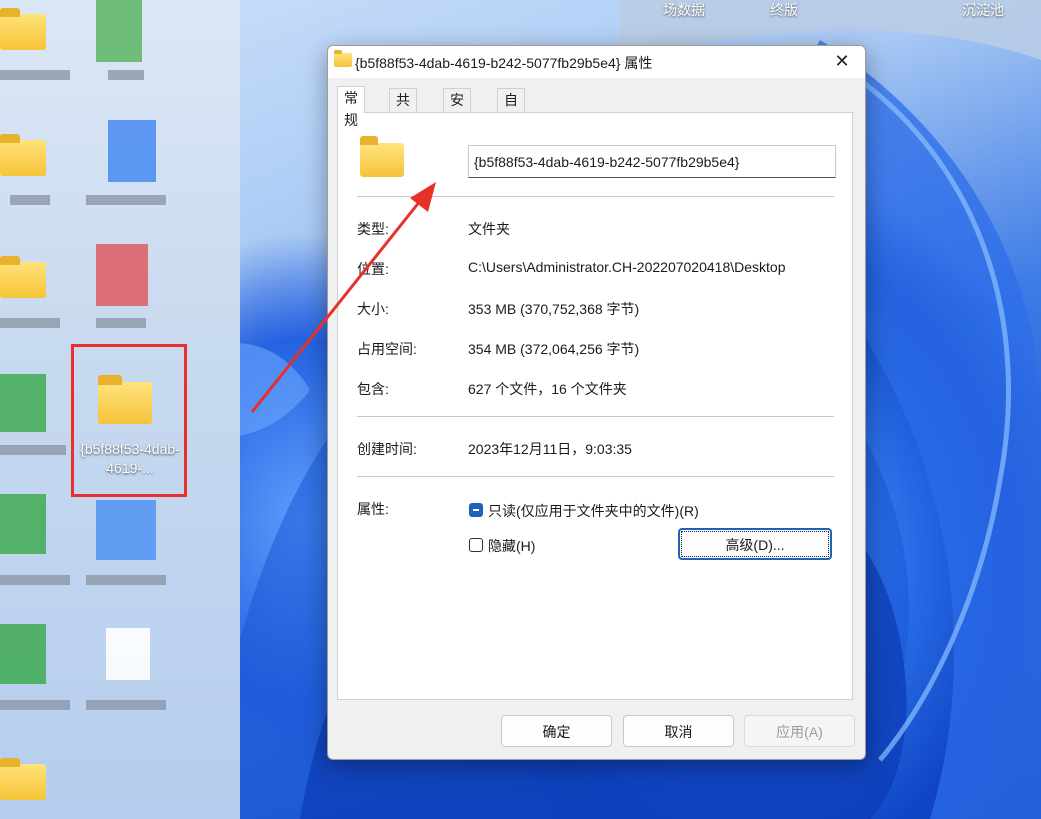 Image resolution: width=1041 pixels, height=819 pixels. What do you see at coordinates (338, 304) in the screenshot?
I see `arrow-shaft` at bounding box center [338, 304].